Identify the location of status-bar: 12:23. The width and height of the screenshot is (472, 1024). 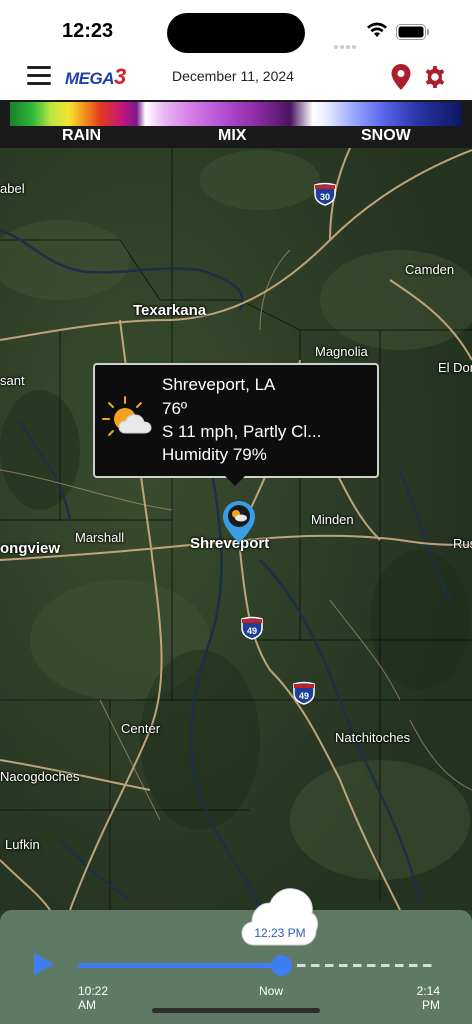
(236, 28).